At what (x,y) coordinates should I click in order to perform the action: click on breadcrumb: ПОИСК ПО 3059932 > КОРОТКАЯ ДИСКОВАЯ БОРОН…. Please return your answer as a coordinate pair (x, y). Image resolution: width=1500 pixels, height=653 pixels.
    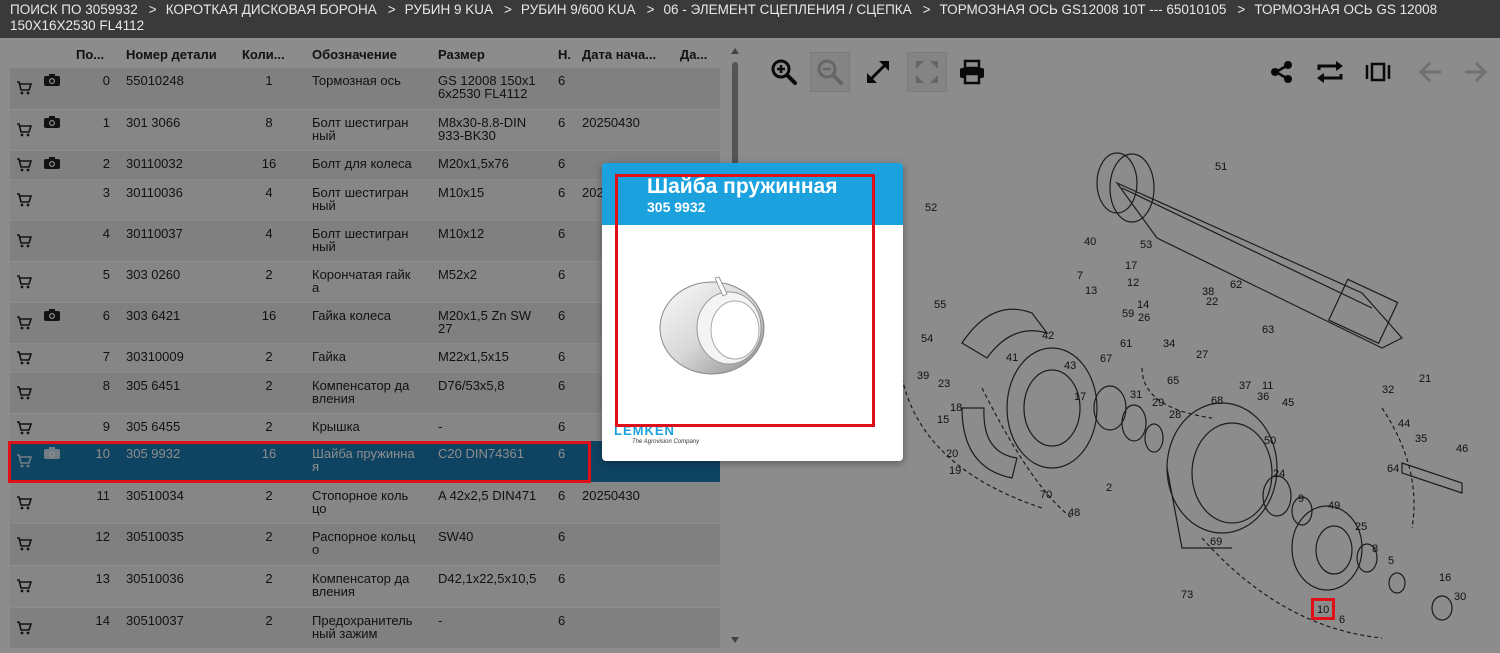
    Looking at the image, I should click on (750, 19).